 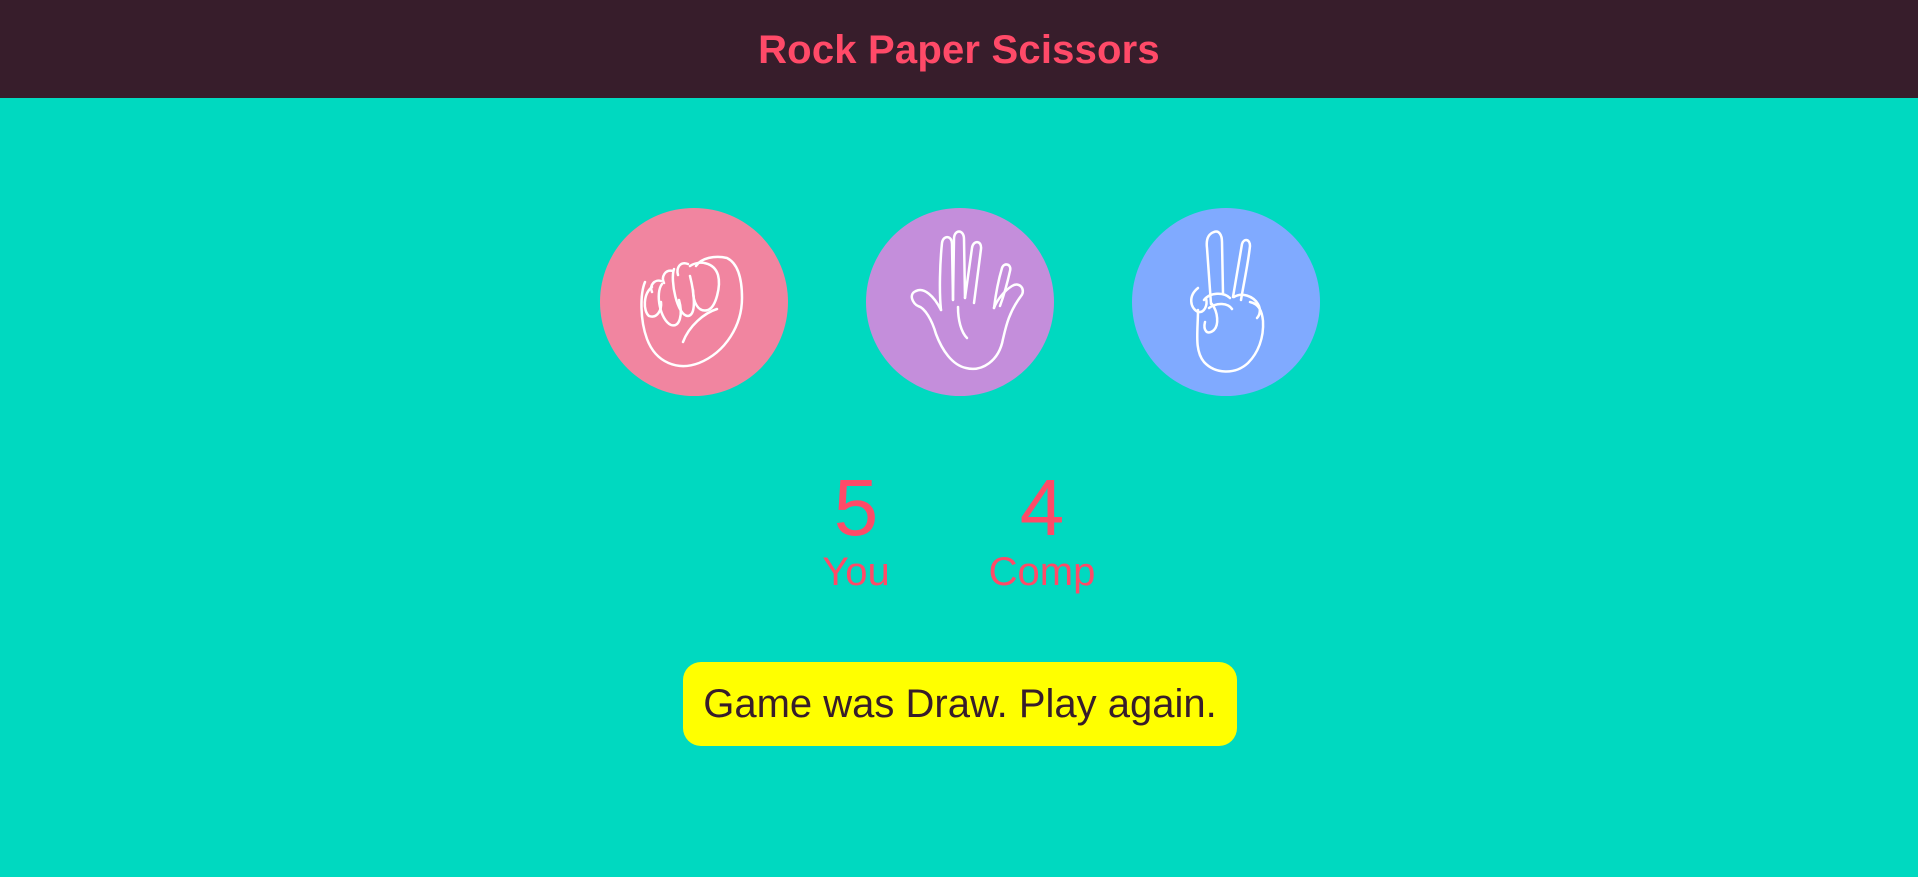 I want to click on user-score-group: 5 You, so click(x=856, y=528).